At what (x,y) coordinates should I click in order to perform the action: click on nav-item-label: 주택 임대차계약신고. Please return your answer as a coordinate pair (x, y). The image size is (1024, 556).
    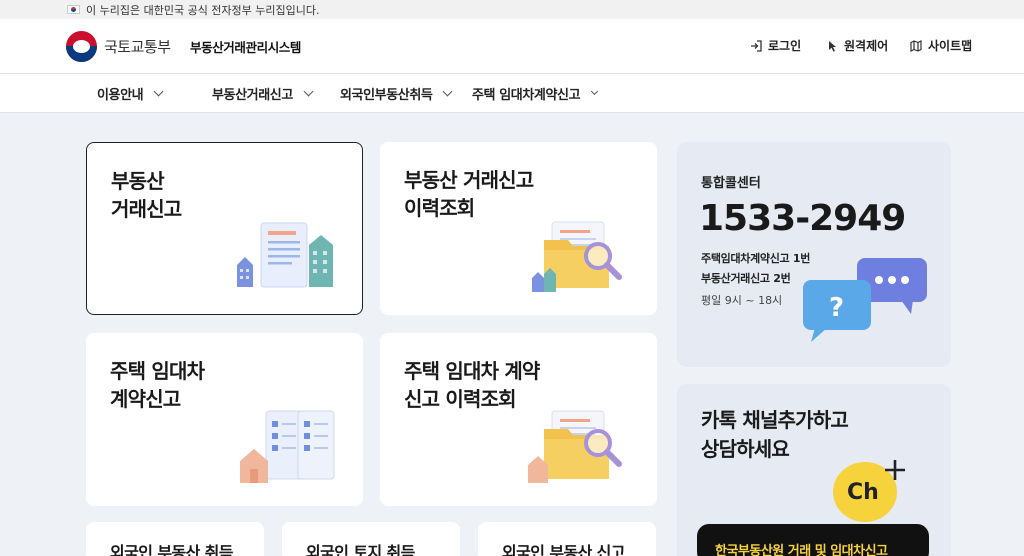
    Looking at the image, I should click on (526, 95).